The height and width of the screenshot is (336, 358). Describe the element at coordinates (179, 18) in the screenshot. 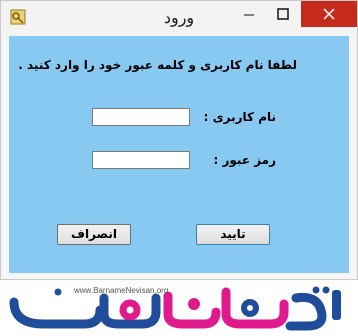

I see `title-bar: ورود` at that location.